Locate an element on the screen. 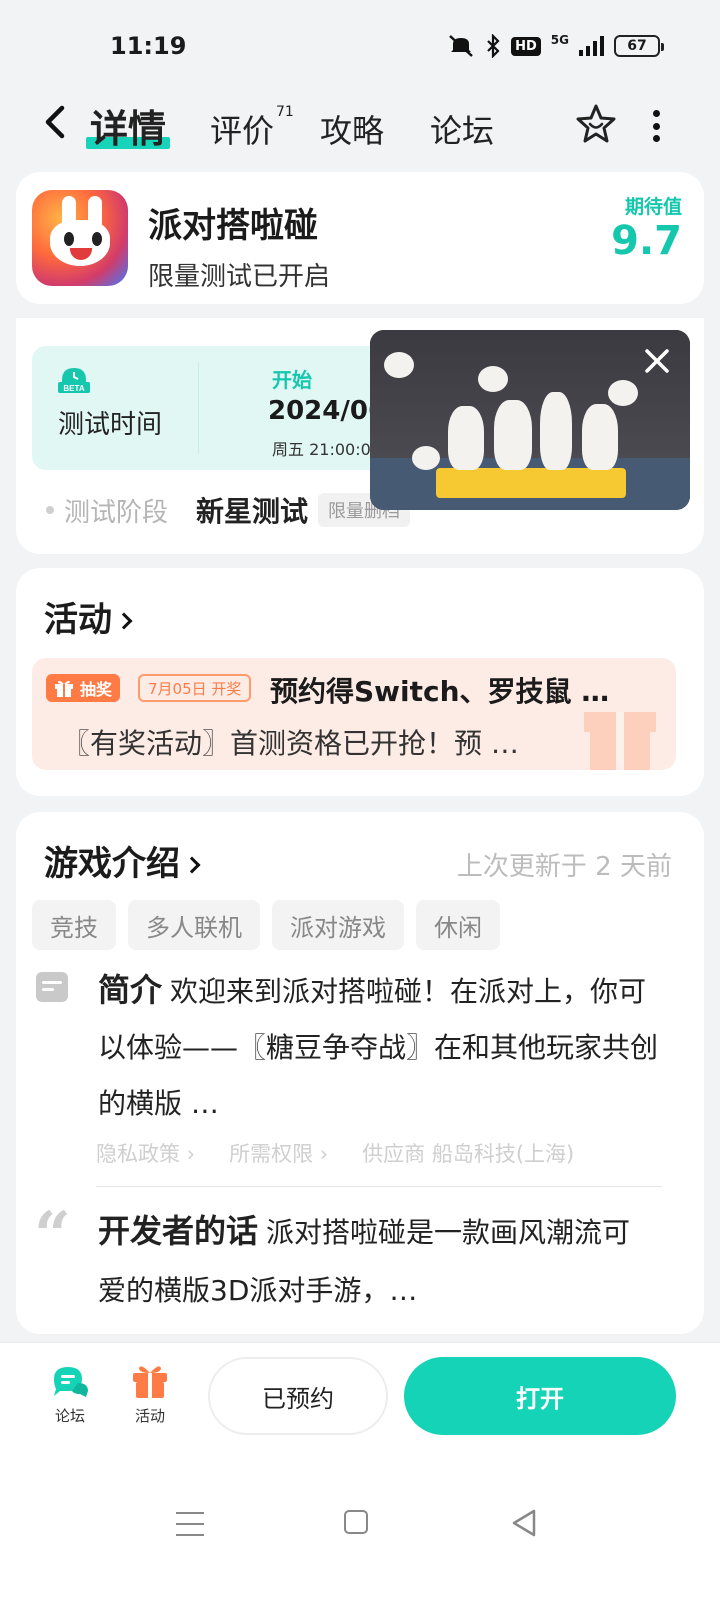 Image resolution: width=720 pixels, height=1600 pixels. expectation-score: 9.7 is located at coordinates (646, 241).